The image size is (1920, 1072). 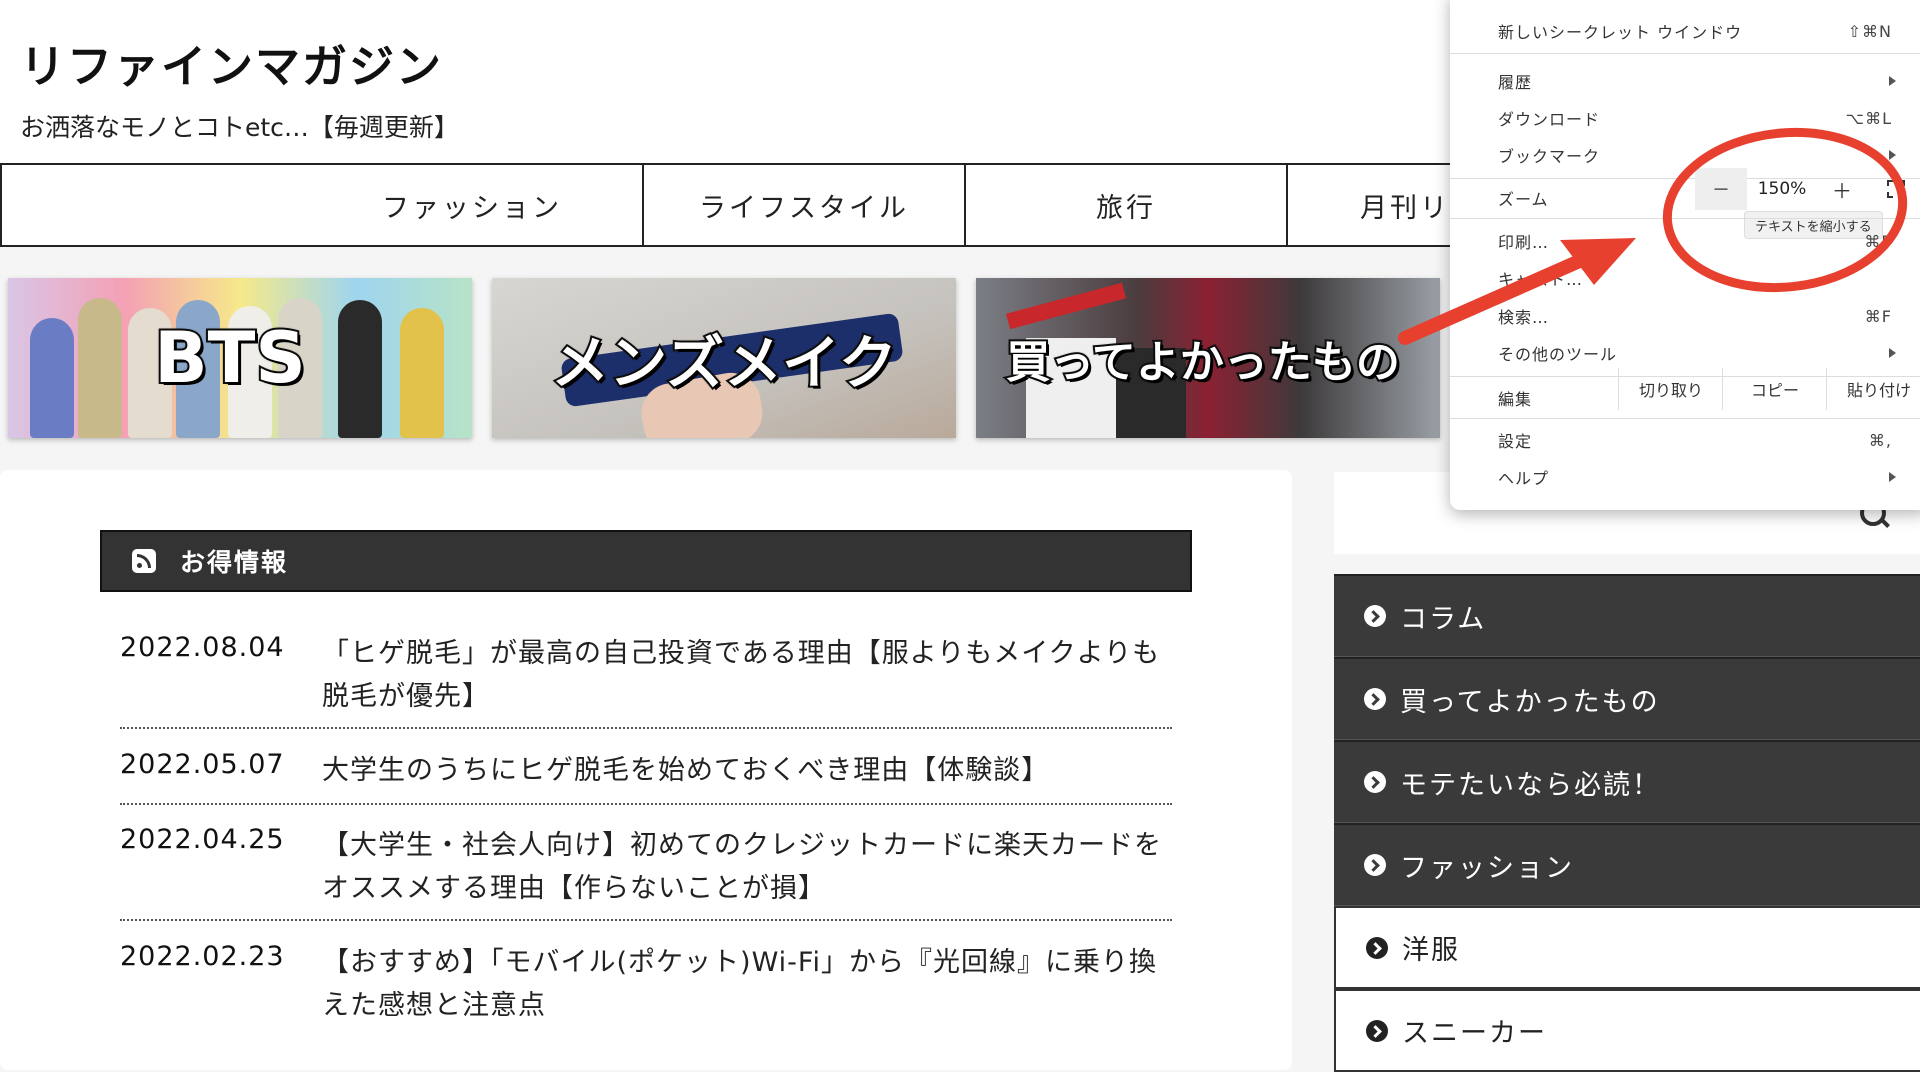 What do you see at coordinates (803, 205) in the screenshot?
I see `nav-item-lifestyle: ライフスタイル` at bounding box center [803, 205].